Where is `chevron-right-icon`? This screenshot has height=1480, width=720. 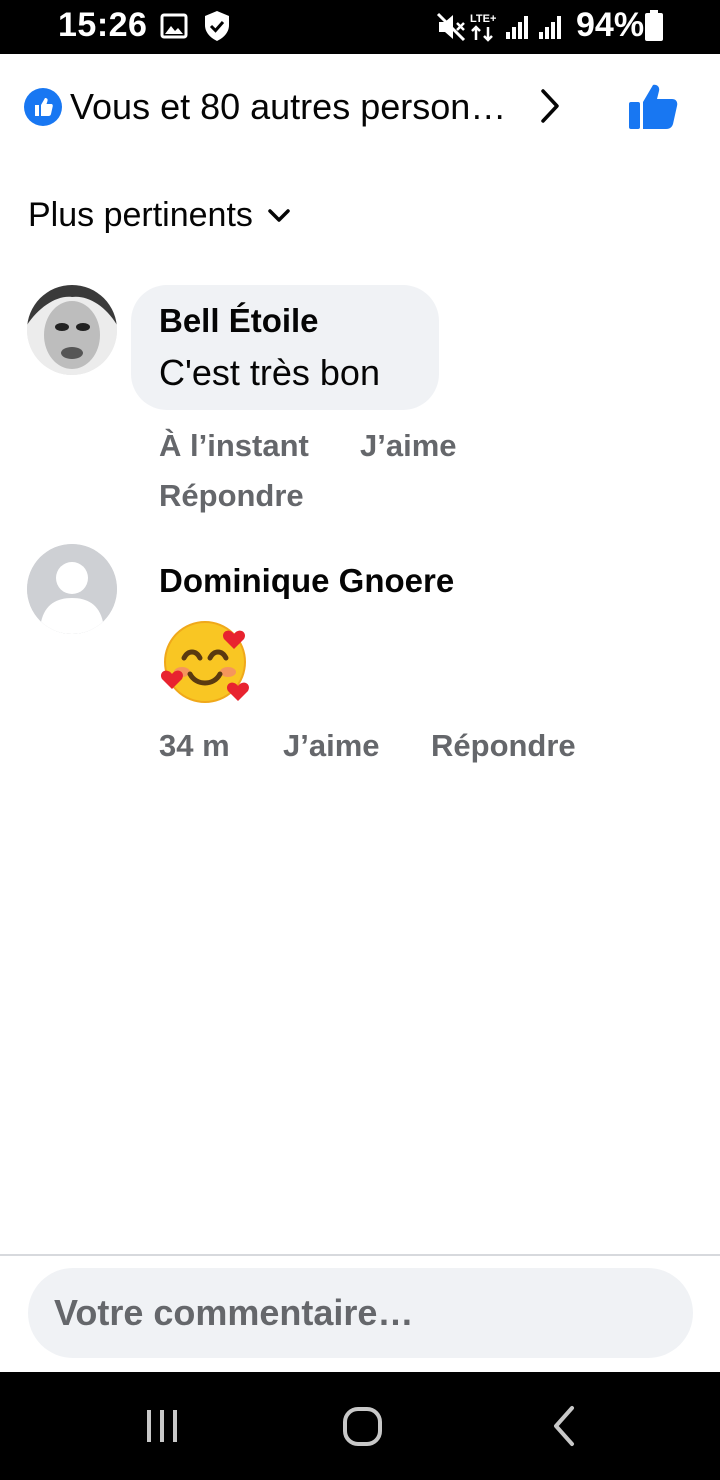
chevron-right-icon is located at coordinates (550, 106).